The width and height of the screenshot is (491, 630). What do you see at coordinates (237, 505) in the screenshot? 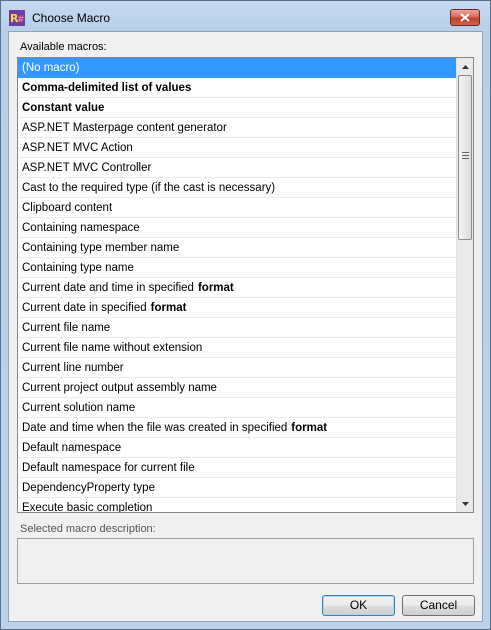
I see `macro-list-item: Execute basic completion` at bounding box center [237, 505].